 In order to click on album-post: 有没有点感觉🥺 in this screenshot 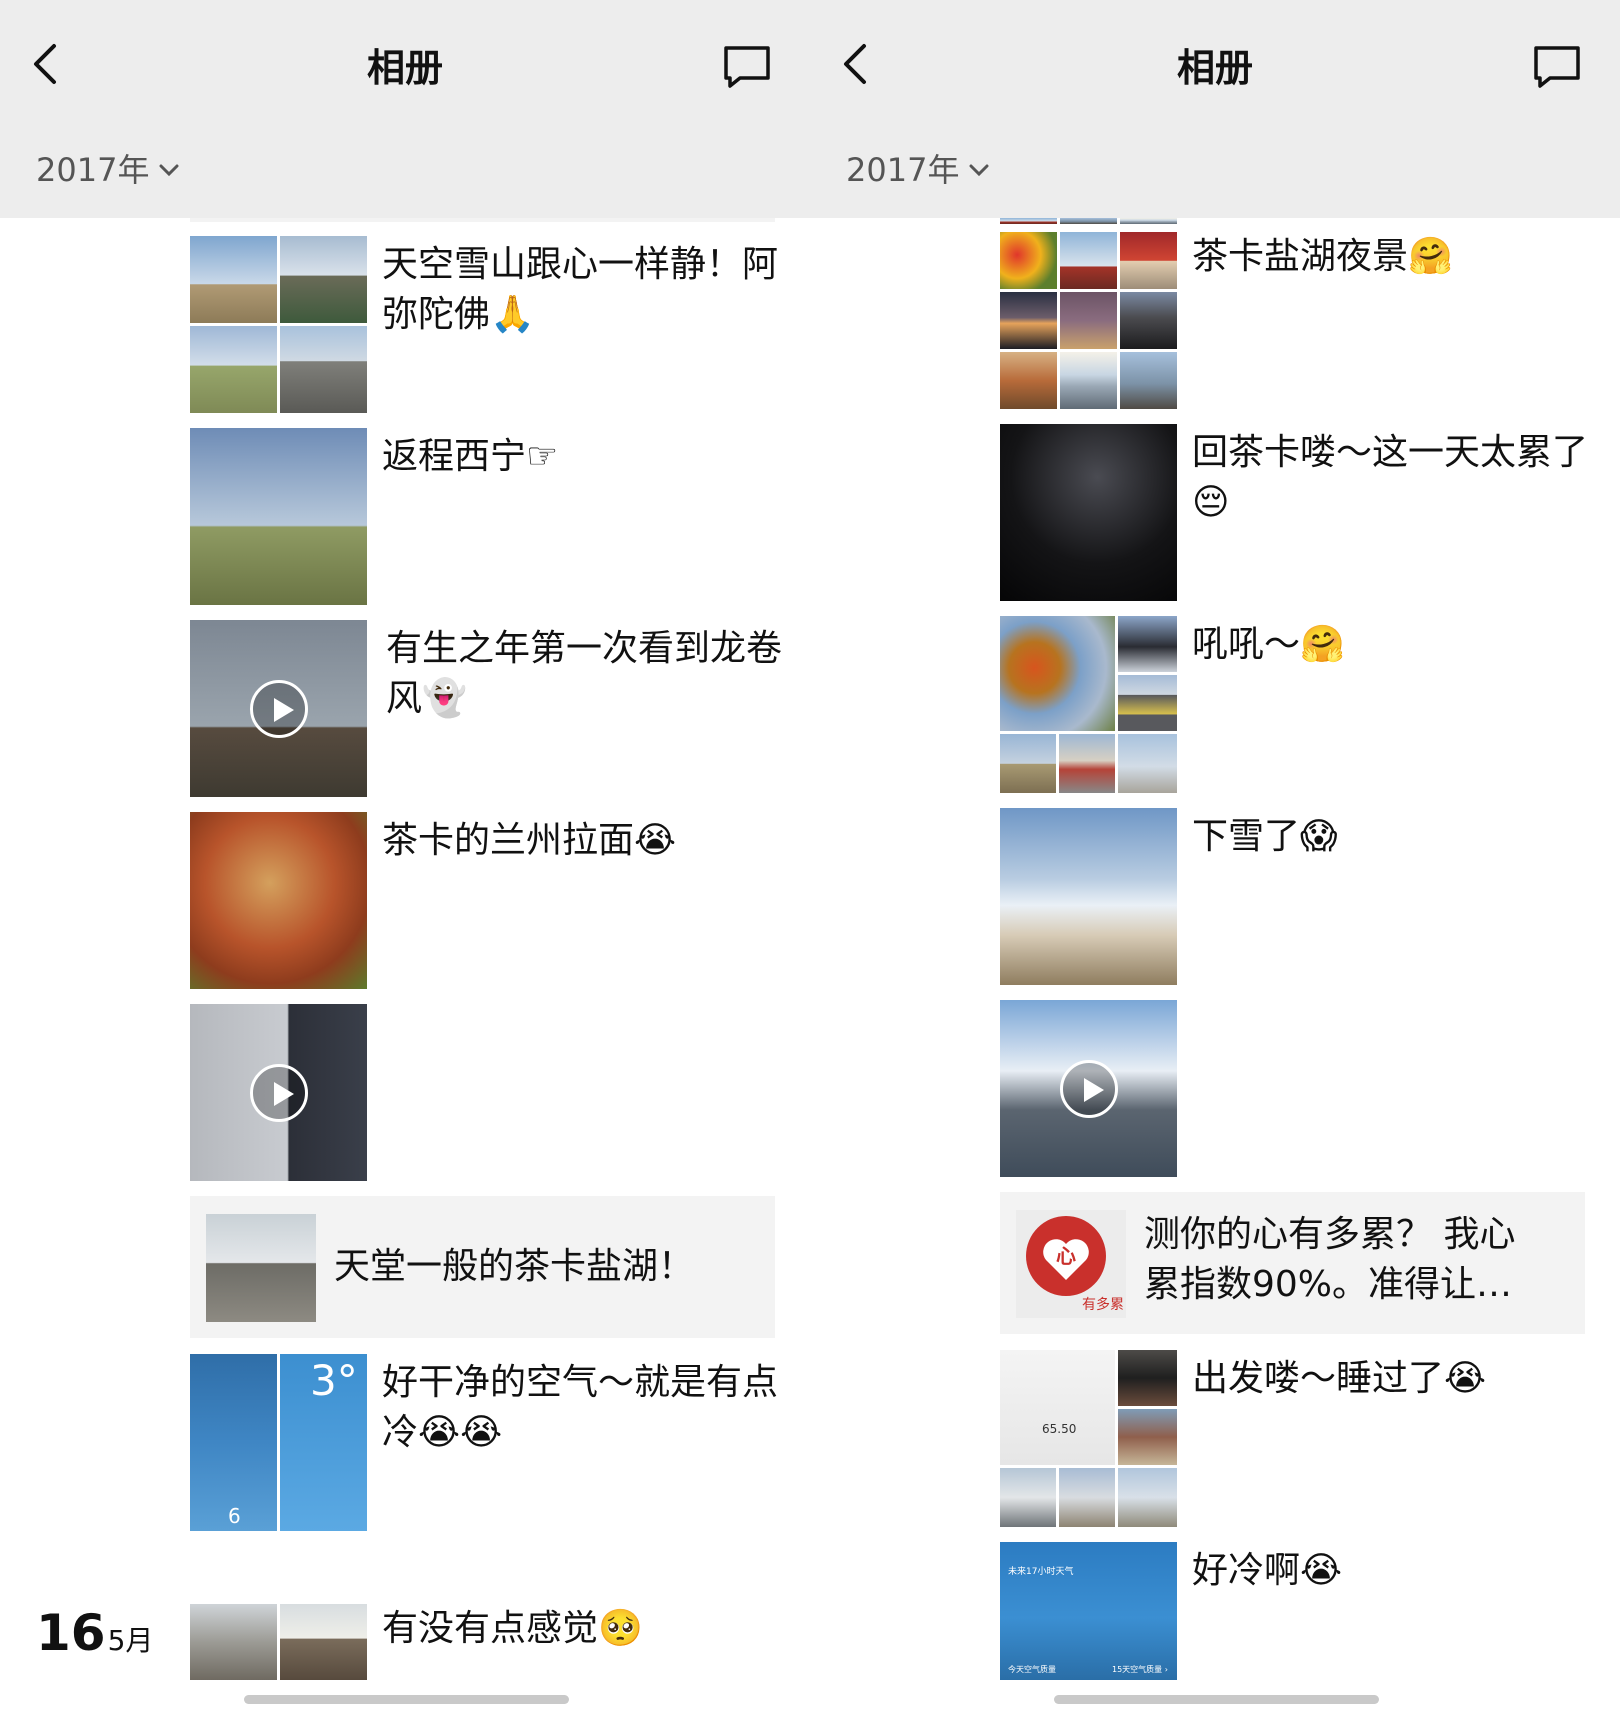, I will do `click(485, 1642)`.